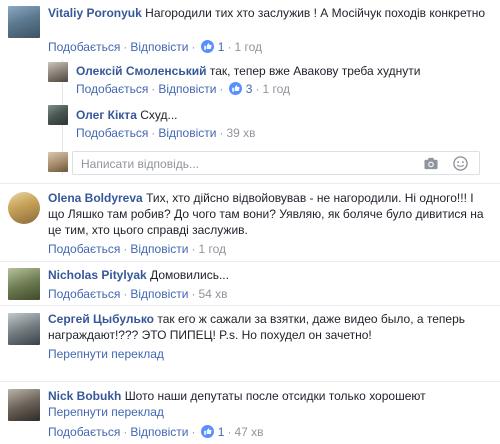 The width and height of the screenshot is (500, 444). I want to click on comment-author: Olena Boldyreva, so click(95, 198).